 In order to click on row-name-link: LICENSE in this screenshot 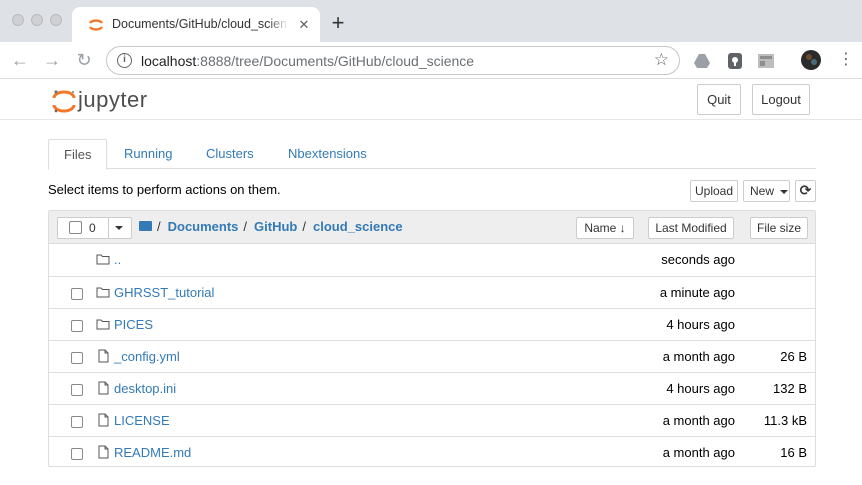, I will do `click(142, 420)`.